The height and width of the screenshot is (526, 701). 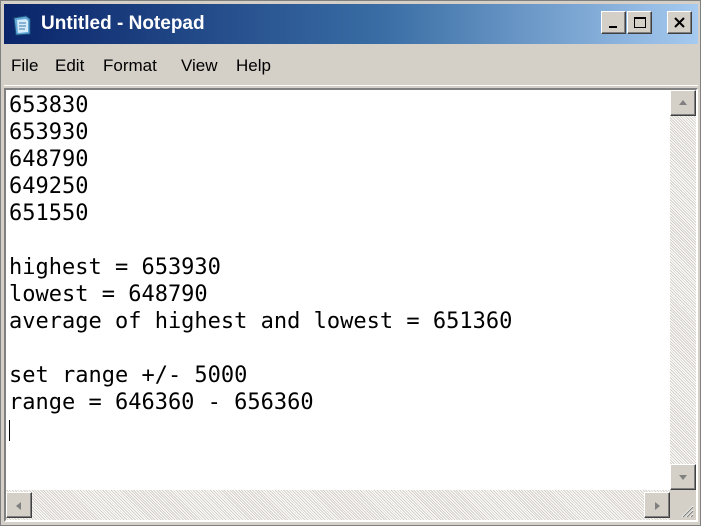 I want to click on text-line: 649250, so click(x=49, y=186).